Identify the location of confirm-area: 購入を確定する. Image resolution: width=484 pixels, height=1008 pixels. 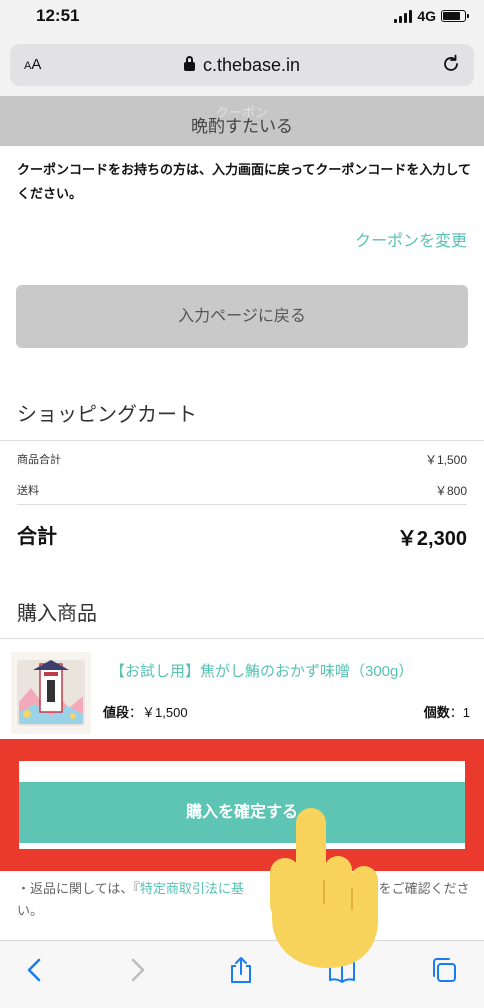
(242, 805).